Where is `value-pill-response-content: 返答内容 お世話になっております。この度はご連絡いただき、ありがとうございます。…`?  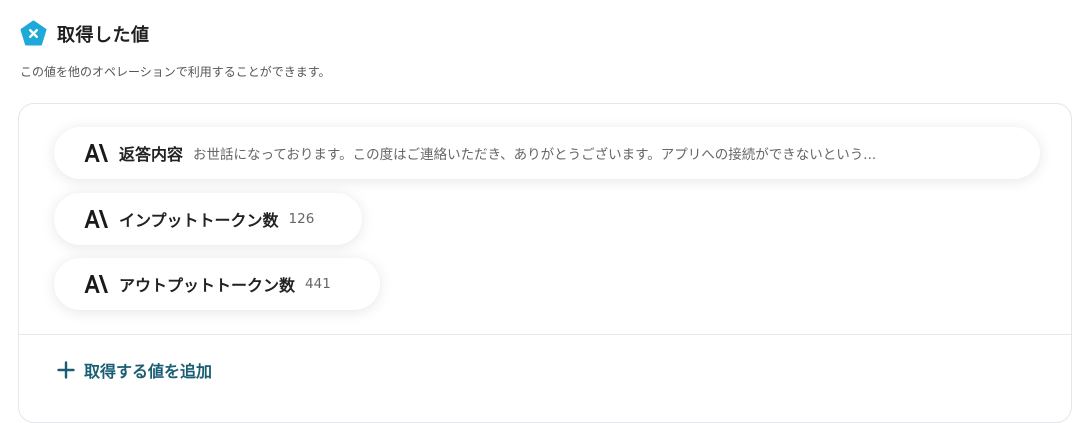 value-pill-response-content: 返答内容 お世話になっております。この度はご連絡いただき、ありがとうございます。… is located at coordinates (547, 153).